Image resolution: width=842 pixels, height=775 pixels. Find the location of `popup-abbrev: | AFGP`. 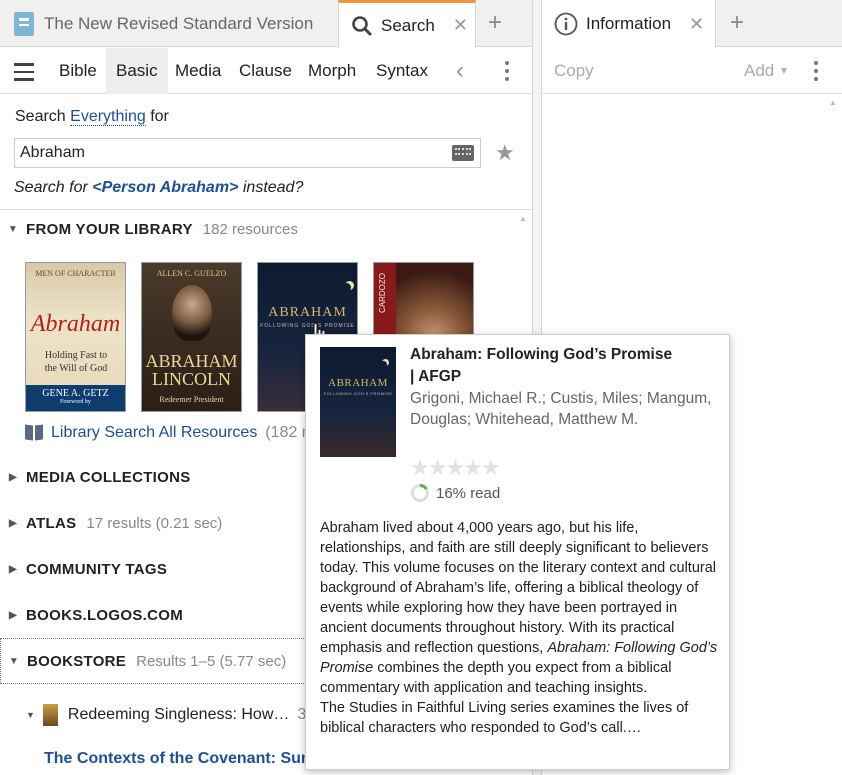

popup-abbrev: | AFGP is located at coordinates (436, 376).